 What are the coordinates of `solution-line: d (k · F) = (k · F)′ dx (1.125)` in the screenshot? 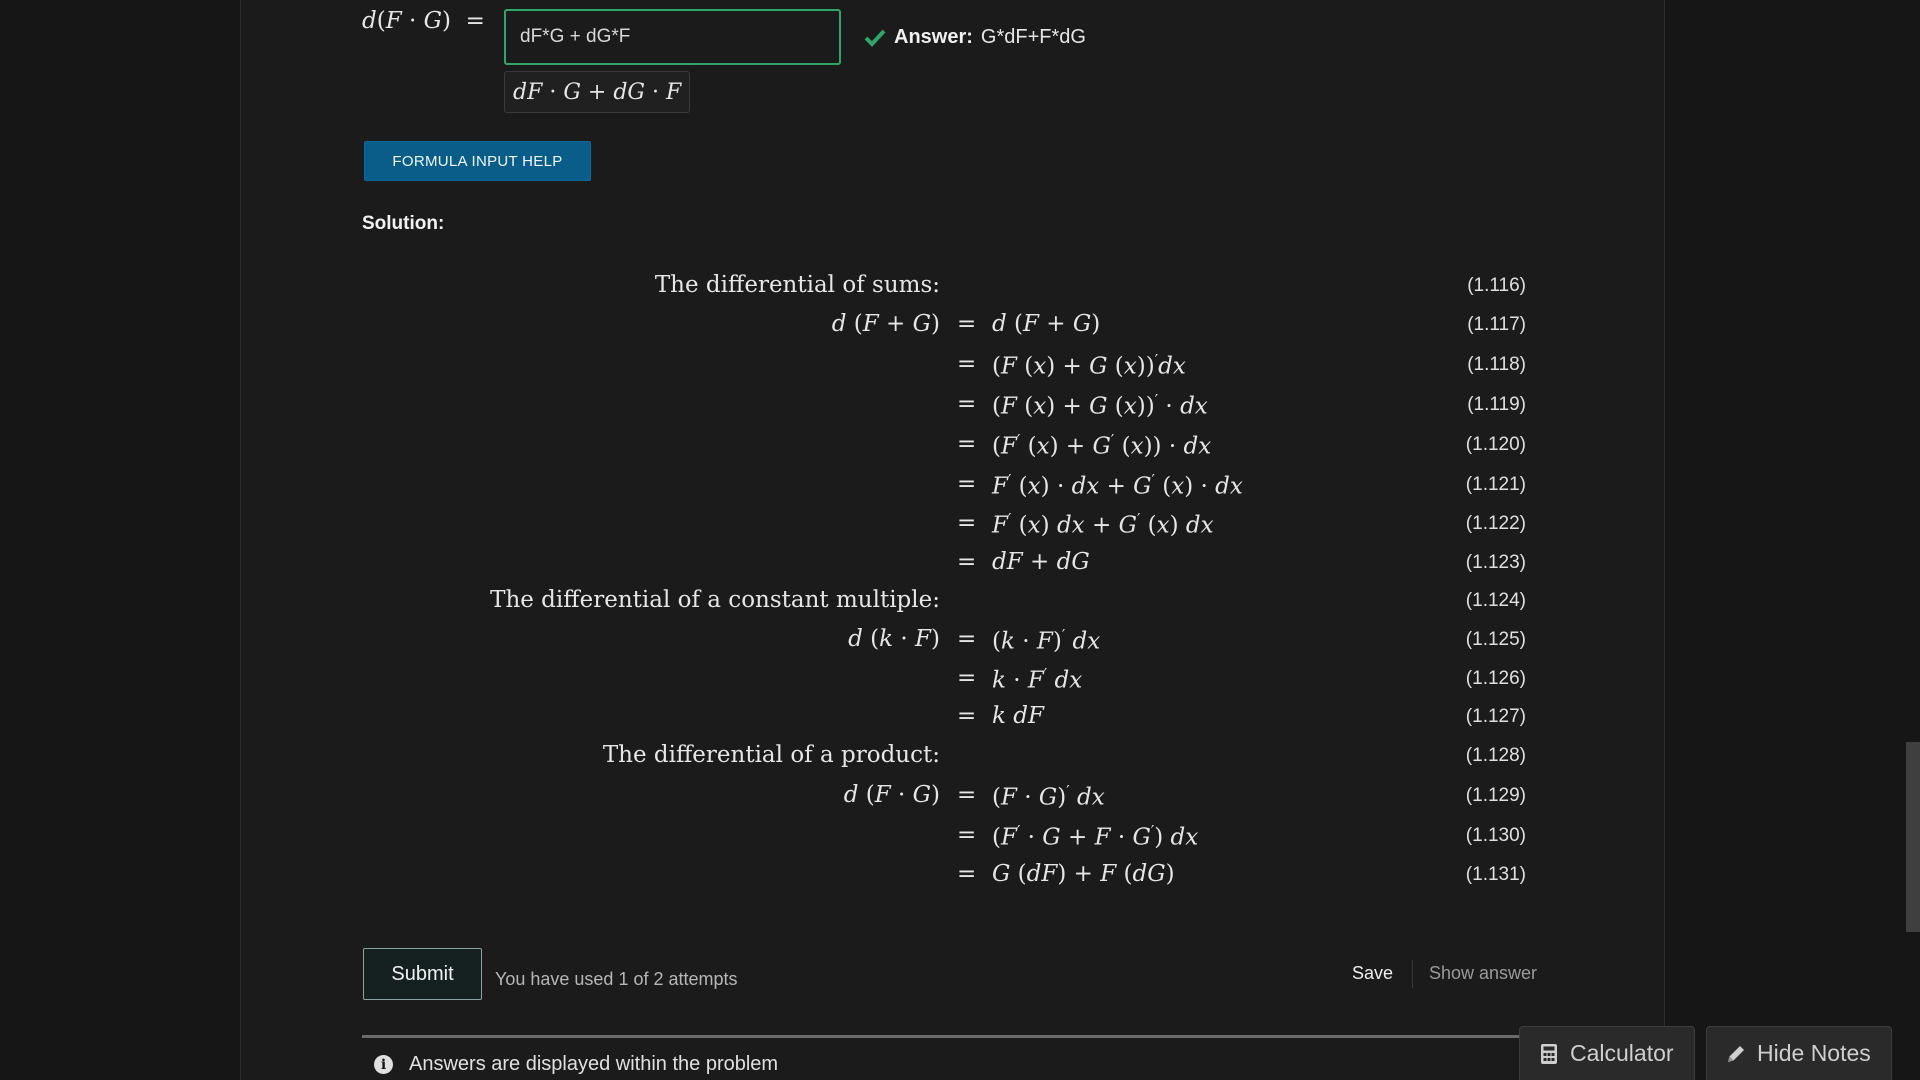 It's located at (960, 642).